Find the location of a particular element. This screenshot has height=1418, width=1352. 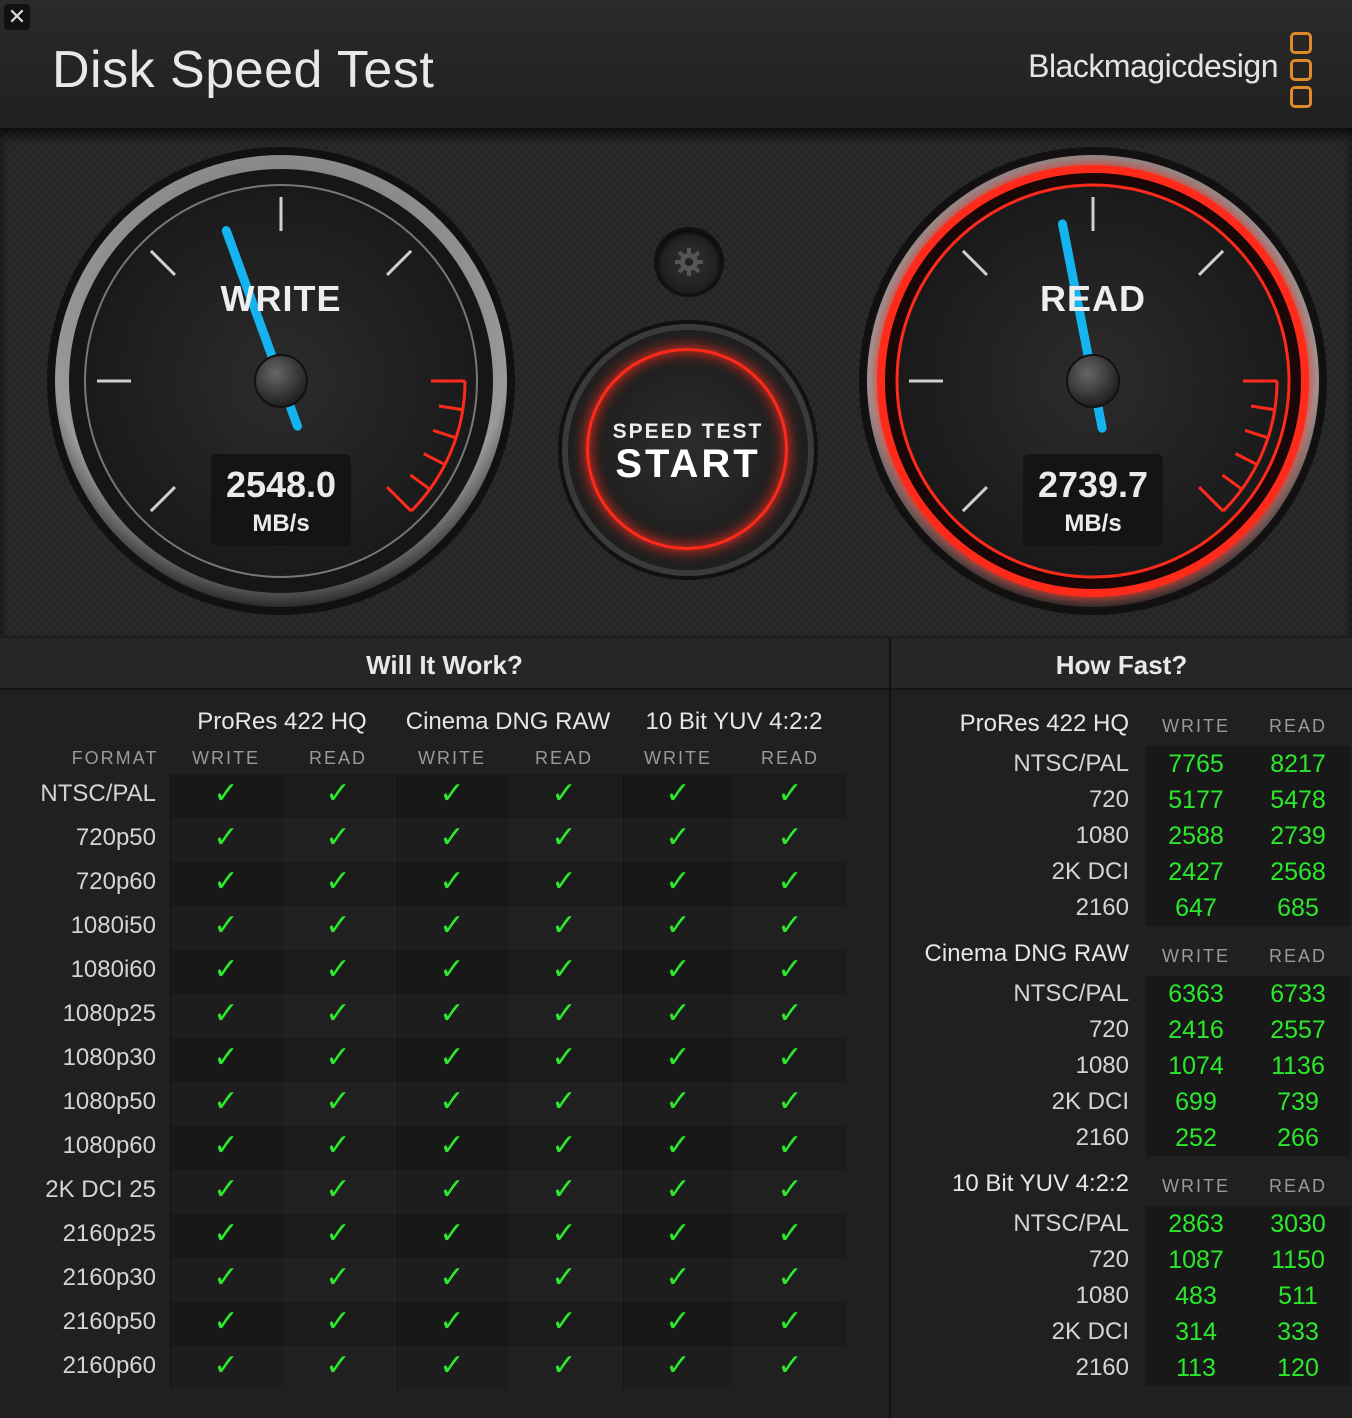

write-speed-value: 5177 is located at coordinates (1196, 800).